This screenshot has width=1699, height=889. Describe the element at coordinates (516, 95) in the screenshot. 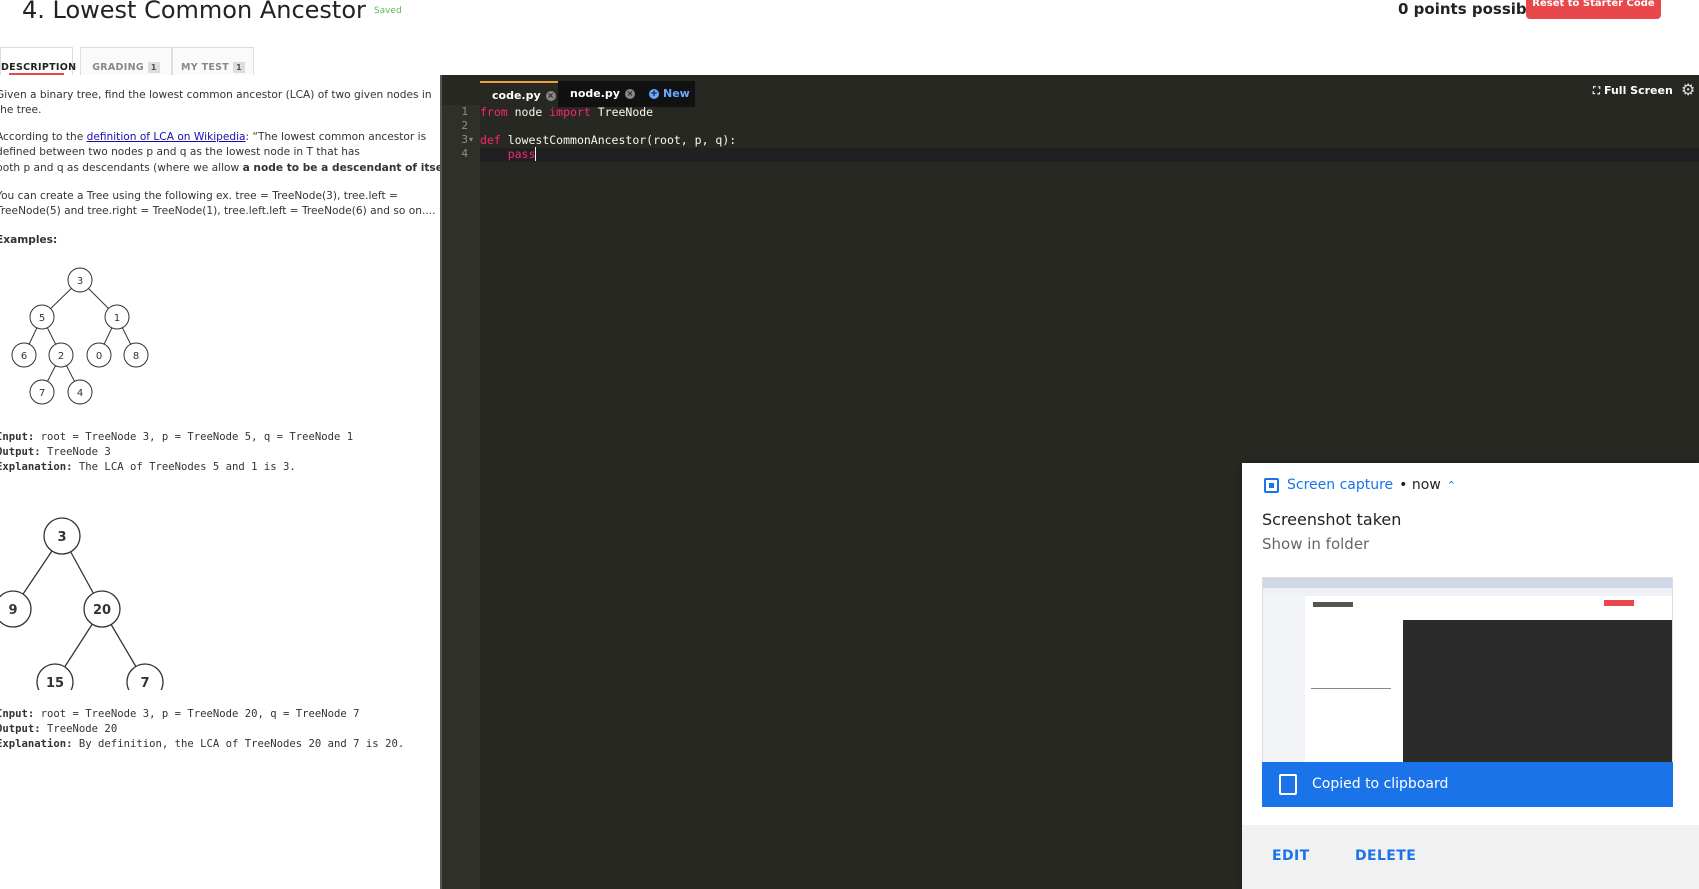

I see `editor-tab-code-py-label: code.py` at that location.